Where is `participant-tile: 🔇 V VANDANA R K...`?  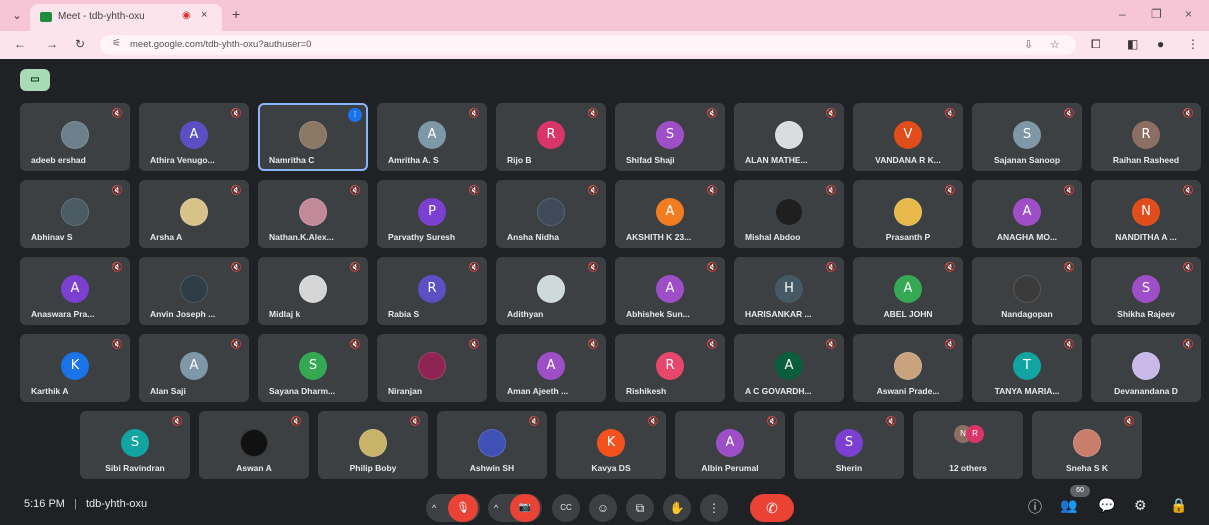
participant-tile: 🔇 V VANDANA R K... is located at coordinates (908, 137).